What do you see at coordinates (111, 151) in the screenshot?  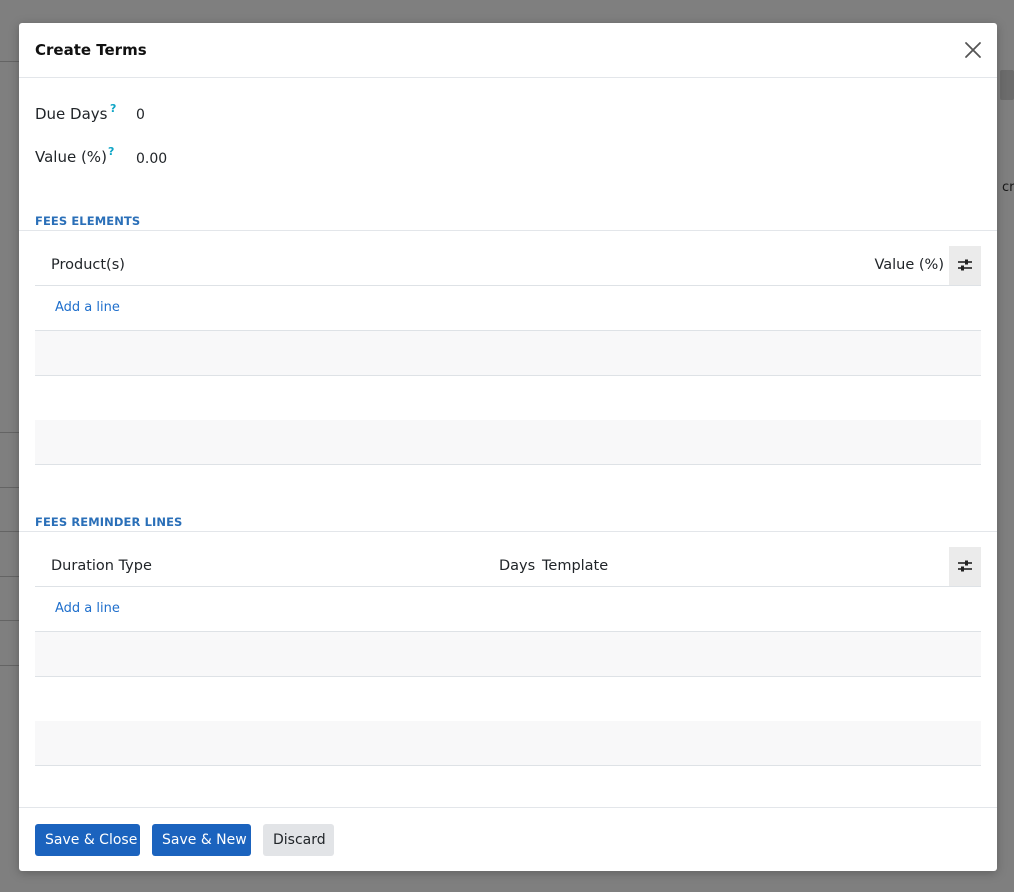 I see `value-percent-help-icon: ?` at bounding box center [111, 151].